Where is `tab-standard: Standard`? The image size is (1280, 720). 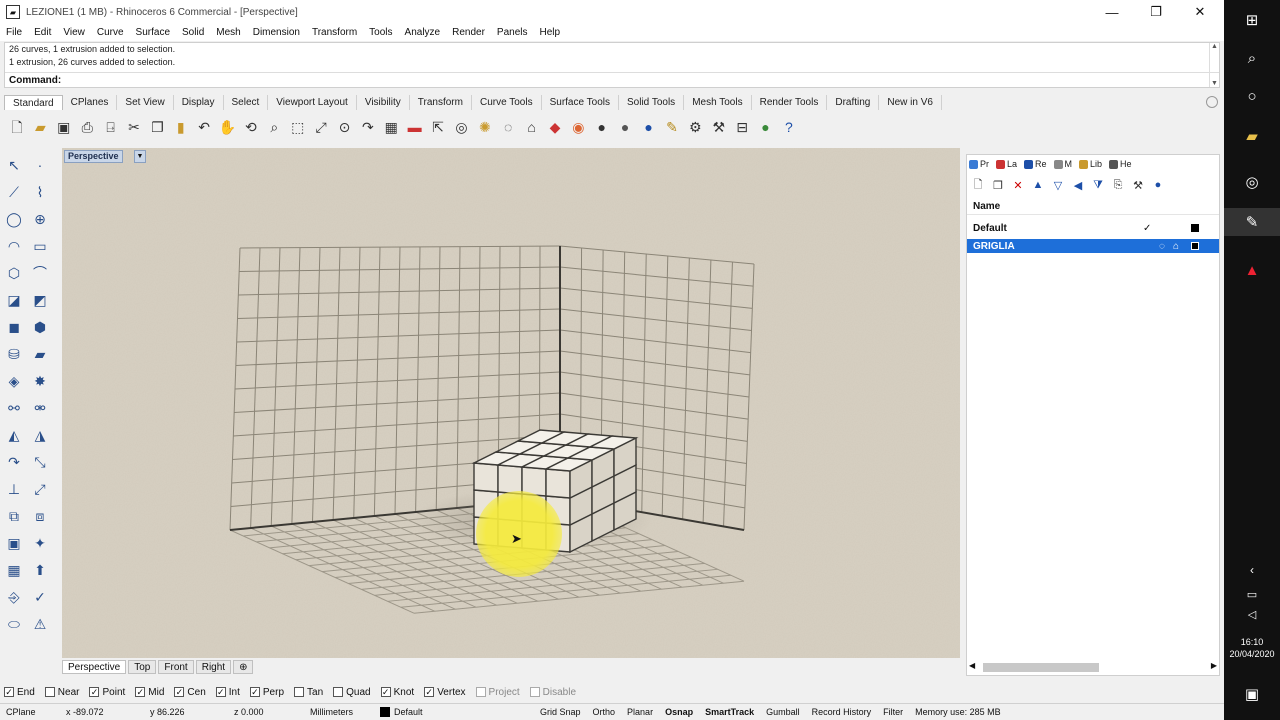
tab-standard: Standard is located at coordinates (33, 102).